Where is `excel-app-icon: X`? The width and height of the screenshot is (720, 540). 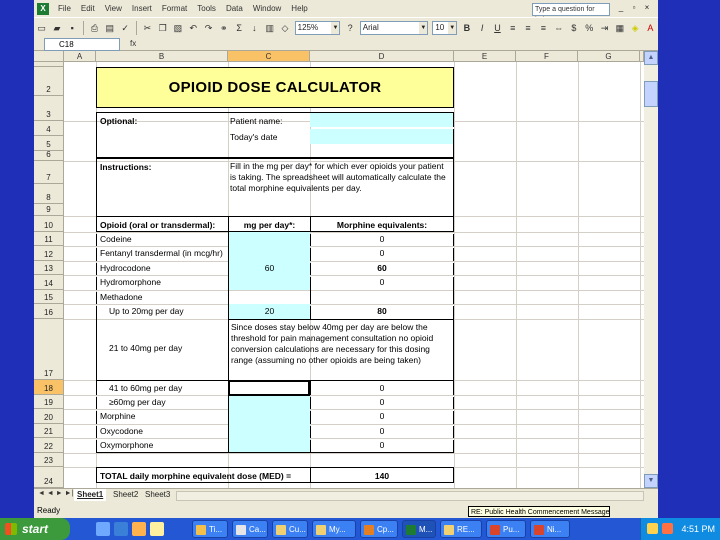 excel-app-icon: X is located at coordinates (43, 8).